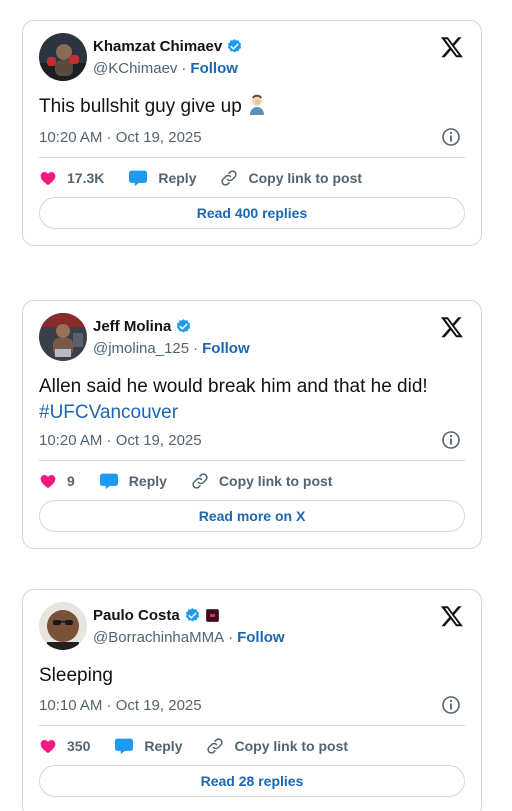 The width and height of the screenshot is (512, 811). Describe the element at coordinates (120, 705) in the screenshot. I see `timestamp: 10:10 AM · Oct 19, 2025` at that location.